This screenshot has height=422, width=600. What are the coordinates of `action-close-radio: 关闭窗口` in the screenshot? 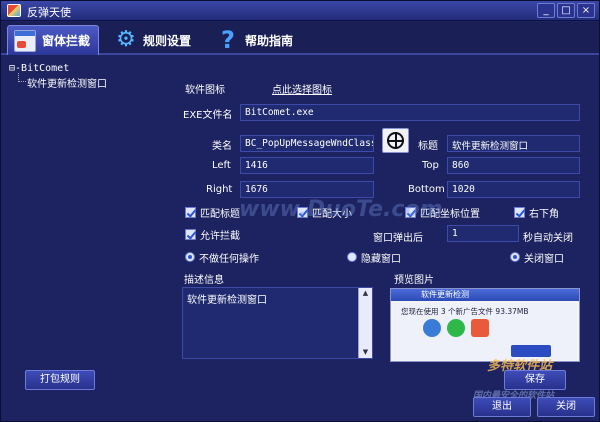 It's located at (537, 257).